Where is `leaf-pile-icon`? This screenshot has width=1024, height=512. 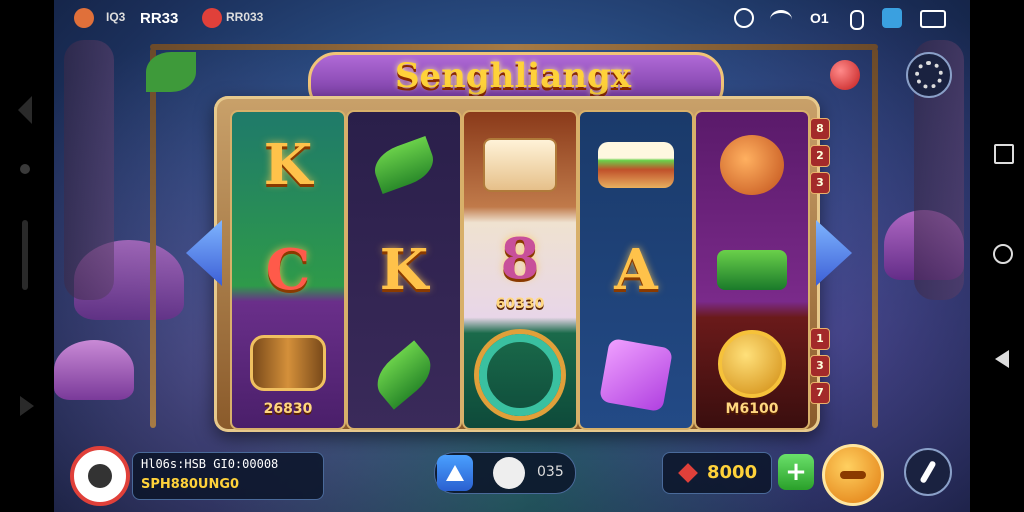 leaf-pile-icon is located at coordinates (752, 269).